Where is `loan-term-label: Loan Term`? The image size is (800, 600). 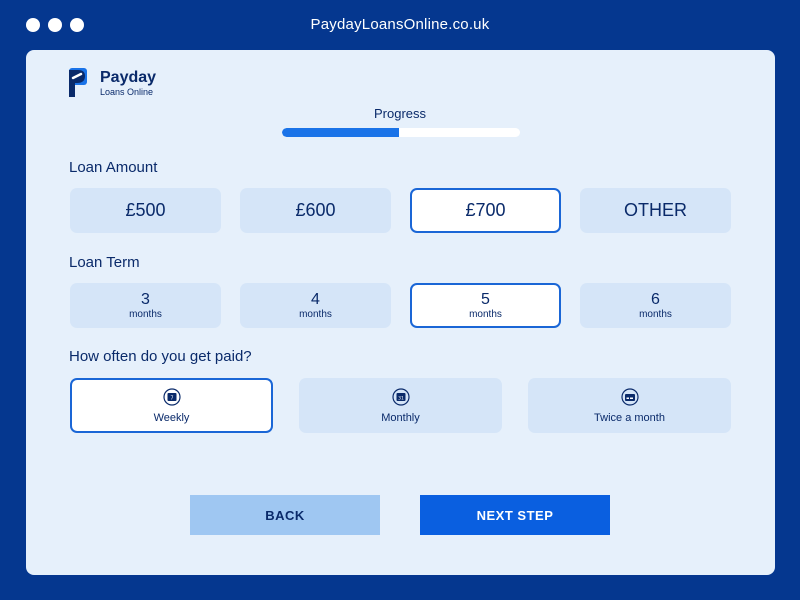
loan-term-label: Loan Term is located at coordinates (104, 262).